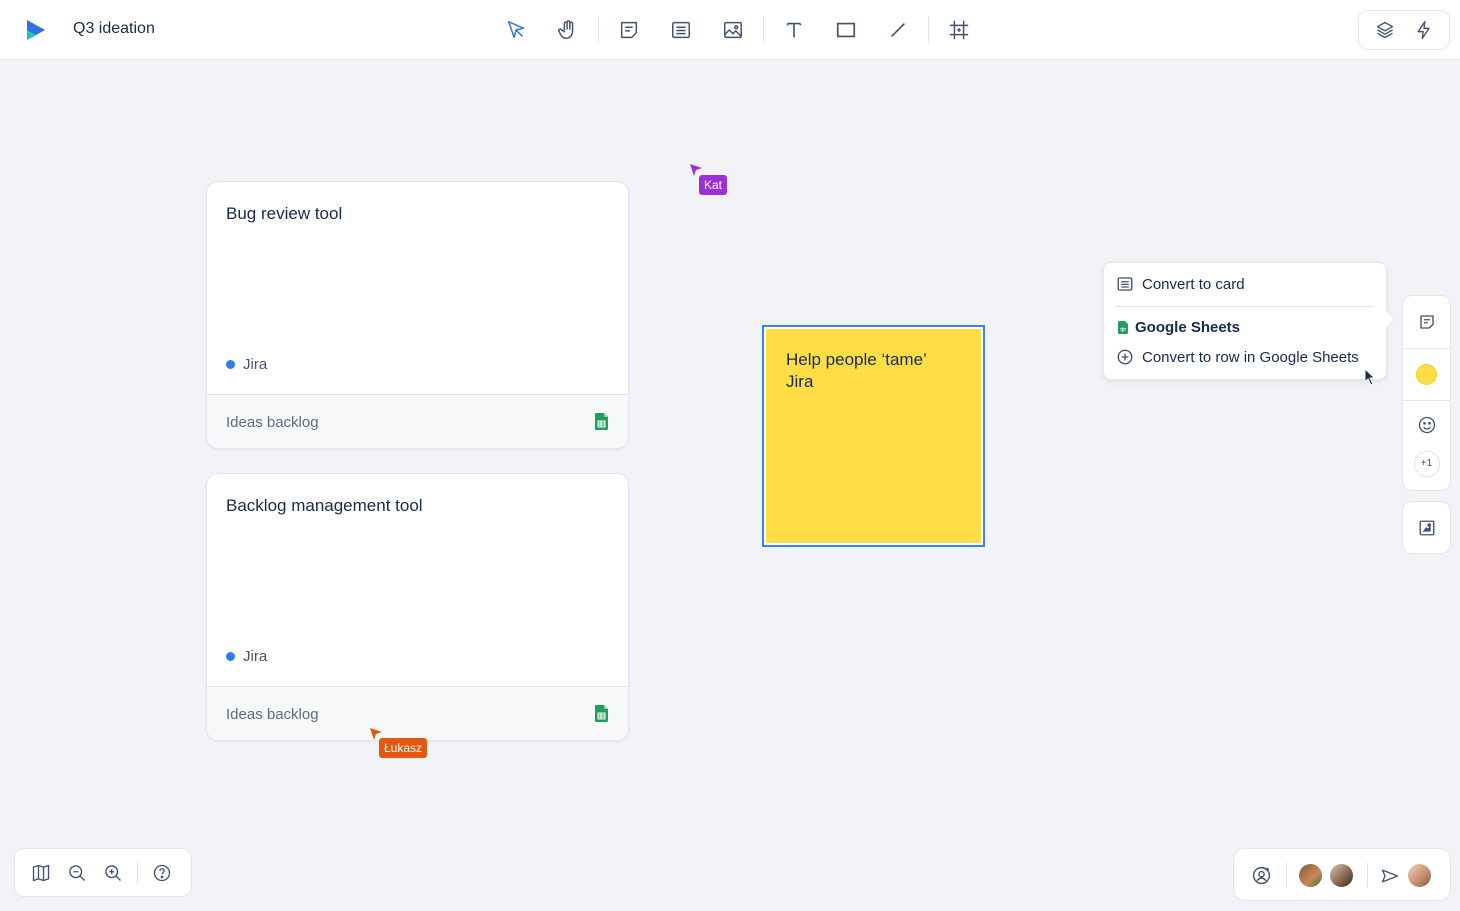 The height and width of the screenshot is (911, 1460). Describe the element at coordinates (324, 505) in the screenshot. I see `card-title: Backlog management tool` at that location.